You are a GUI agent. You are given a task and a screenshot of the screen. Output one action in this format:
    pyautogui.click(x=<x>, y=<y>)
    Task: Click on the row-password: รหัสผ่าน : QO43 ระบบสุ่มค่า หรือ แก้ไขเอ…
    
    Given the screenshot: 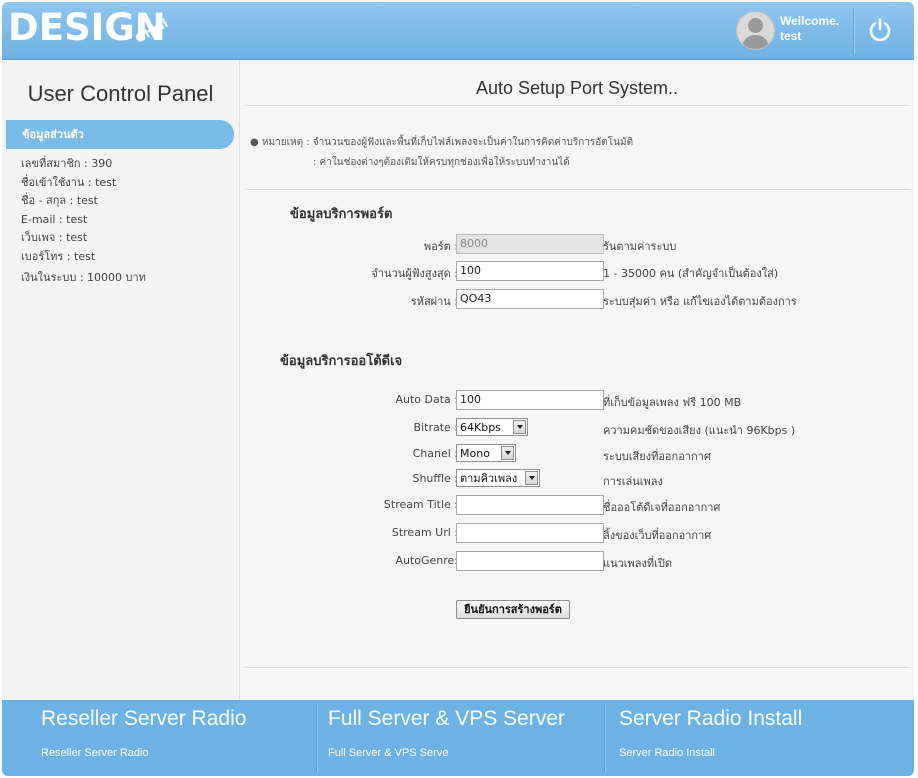 What is the action you would take?
    pyautogui.click(x=577, y=299)
    